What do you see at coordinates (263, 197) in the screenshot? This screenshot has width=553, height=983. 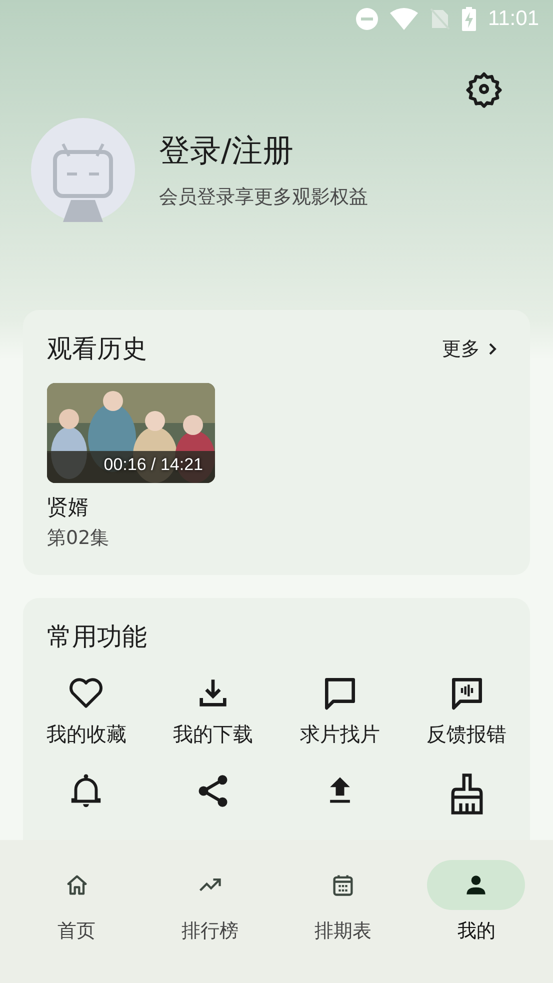 I see `login-subtitle: 会员登录享更多观影权益` at bounding box center [263, 197].